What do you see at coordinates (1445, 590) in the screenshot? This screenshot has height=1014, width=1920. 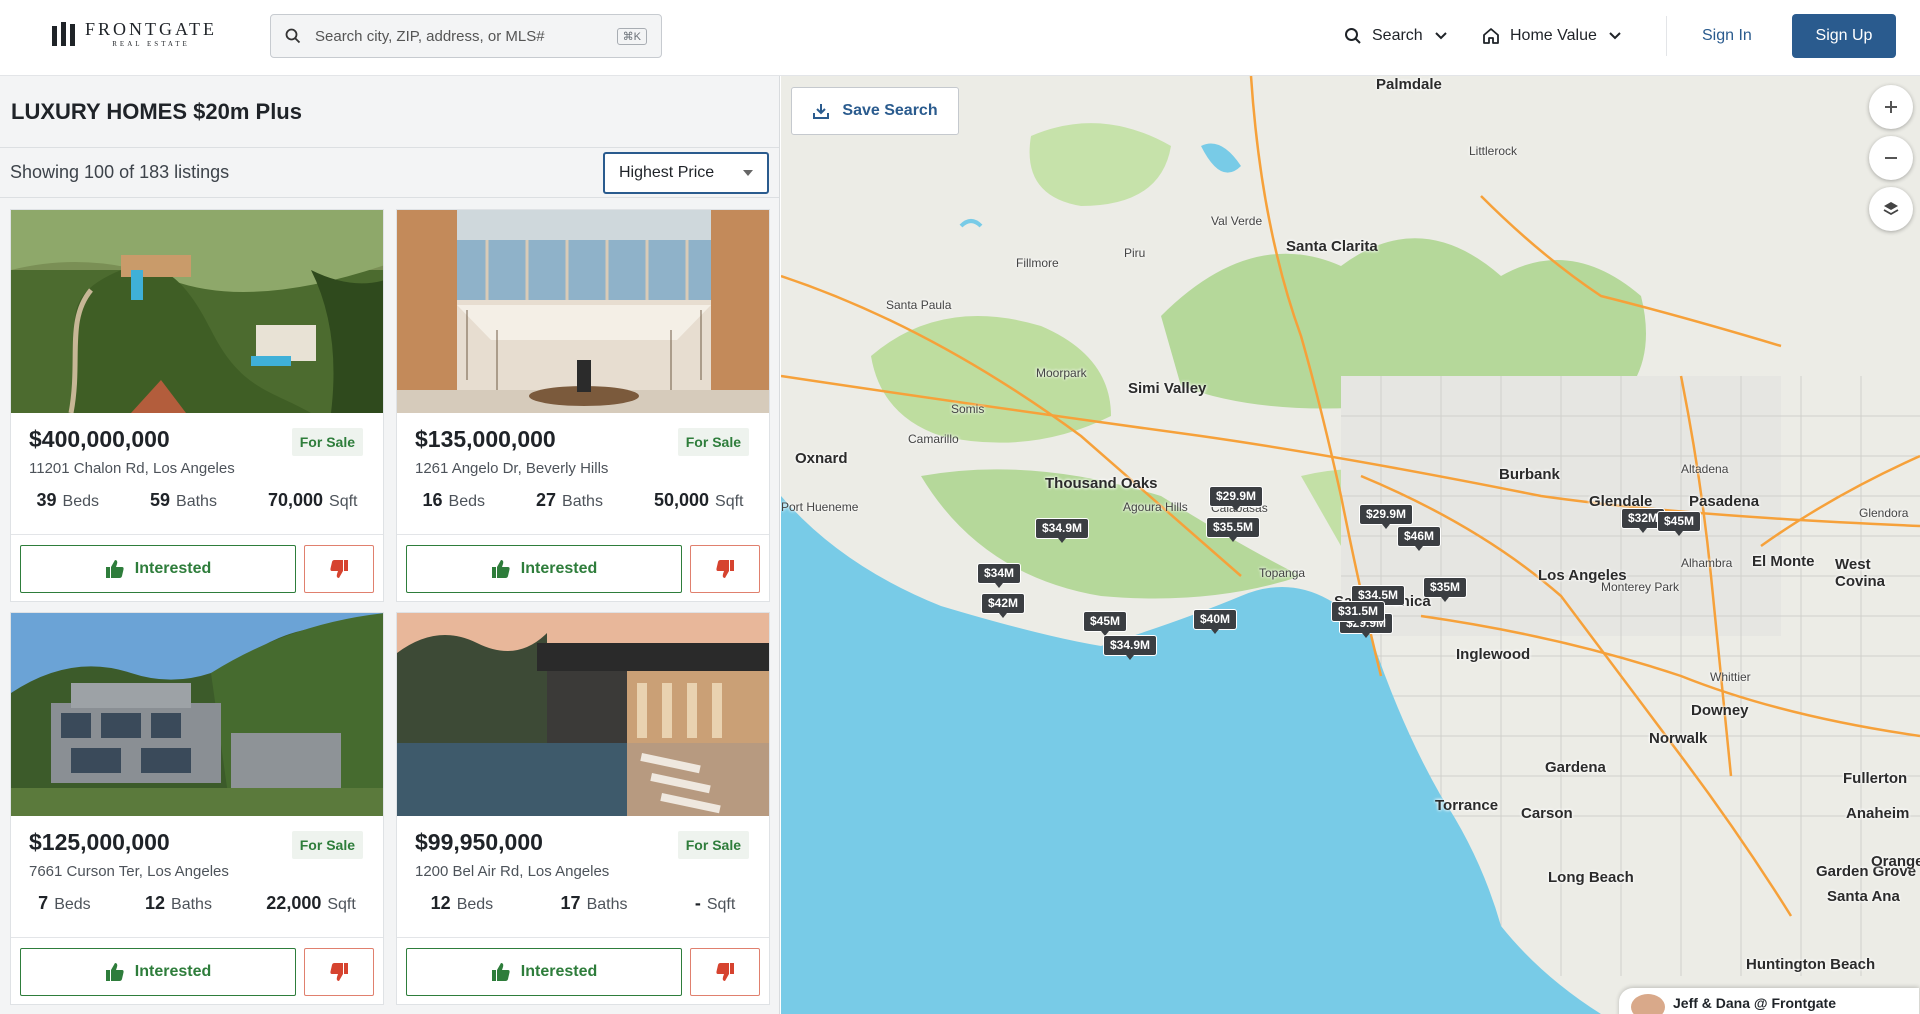 I see `price-pin: $35M` at bounding box center [1445, 590].